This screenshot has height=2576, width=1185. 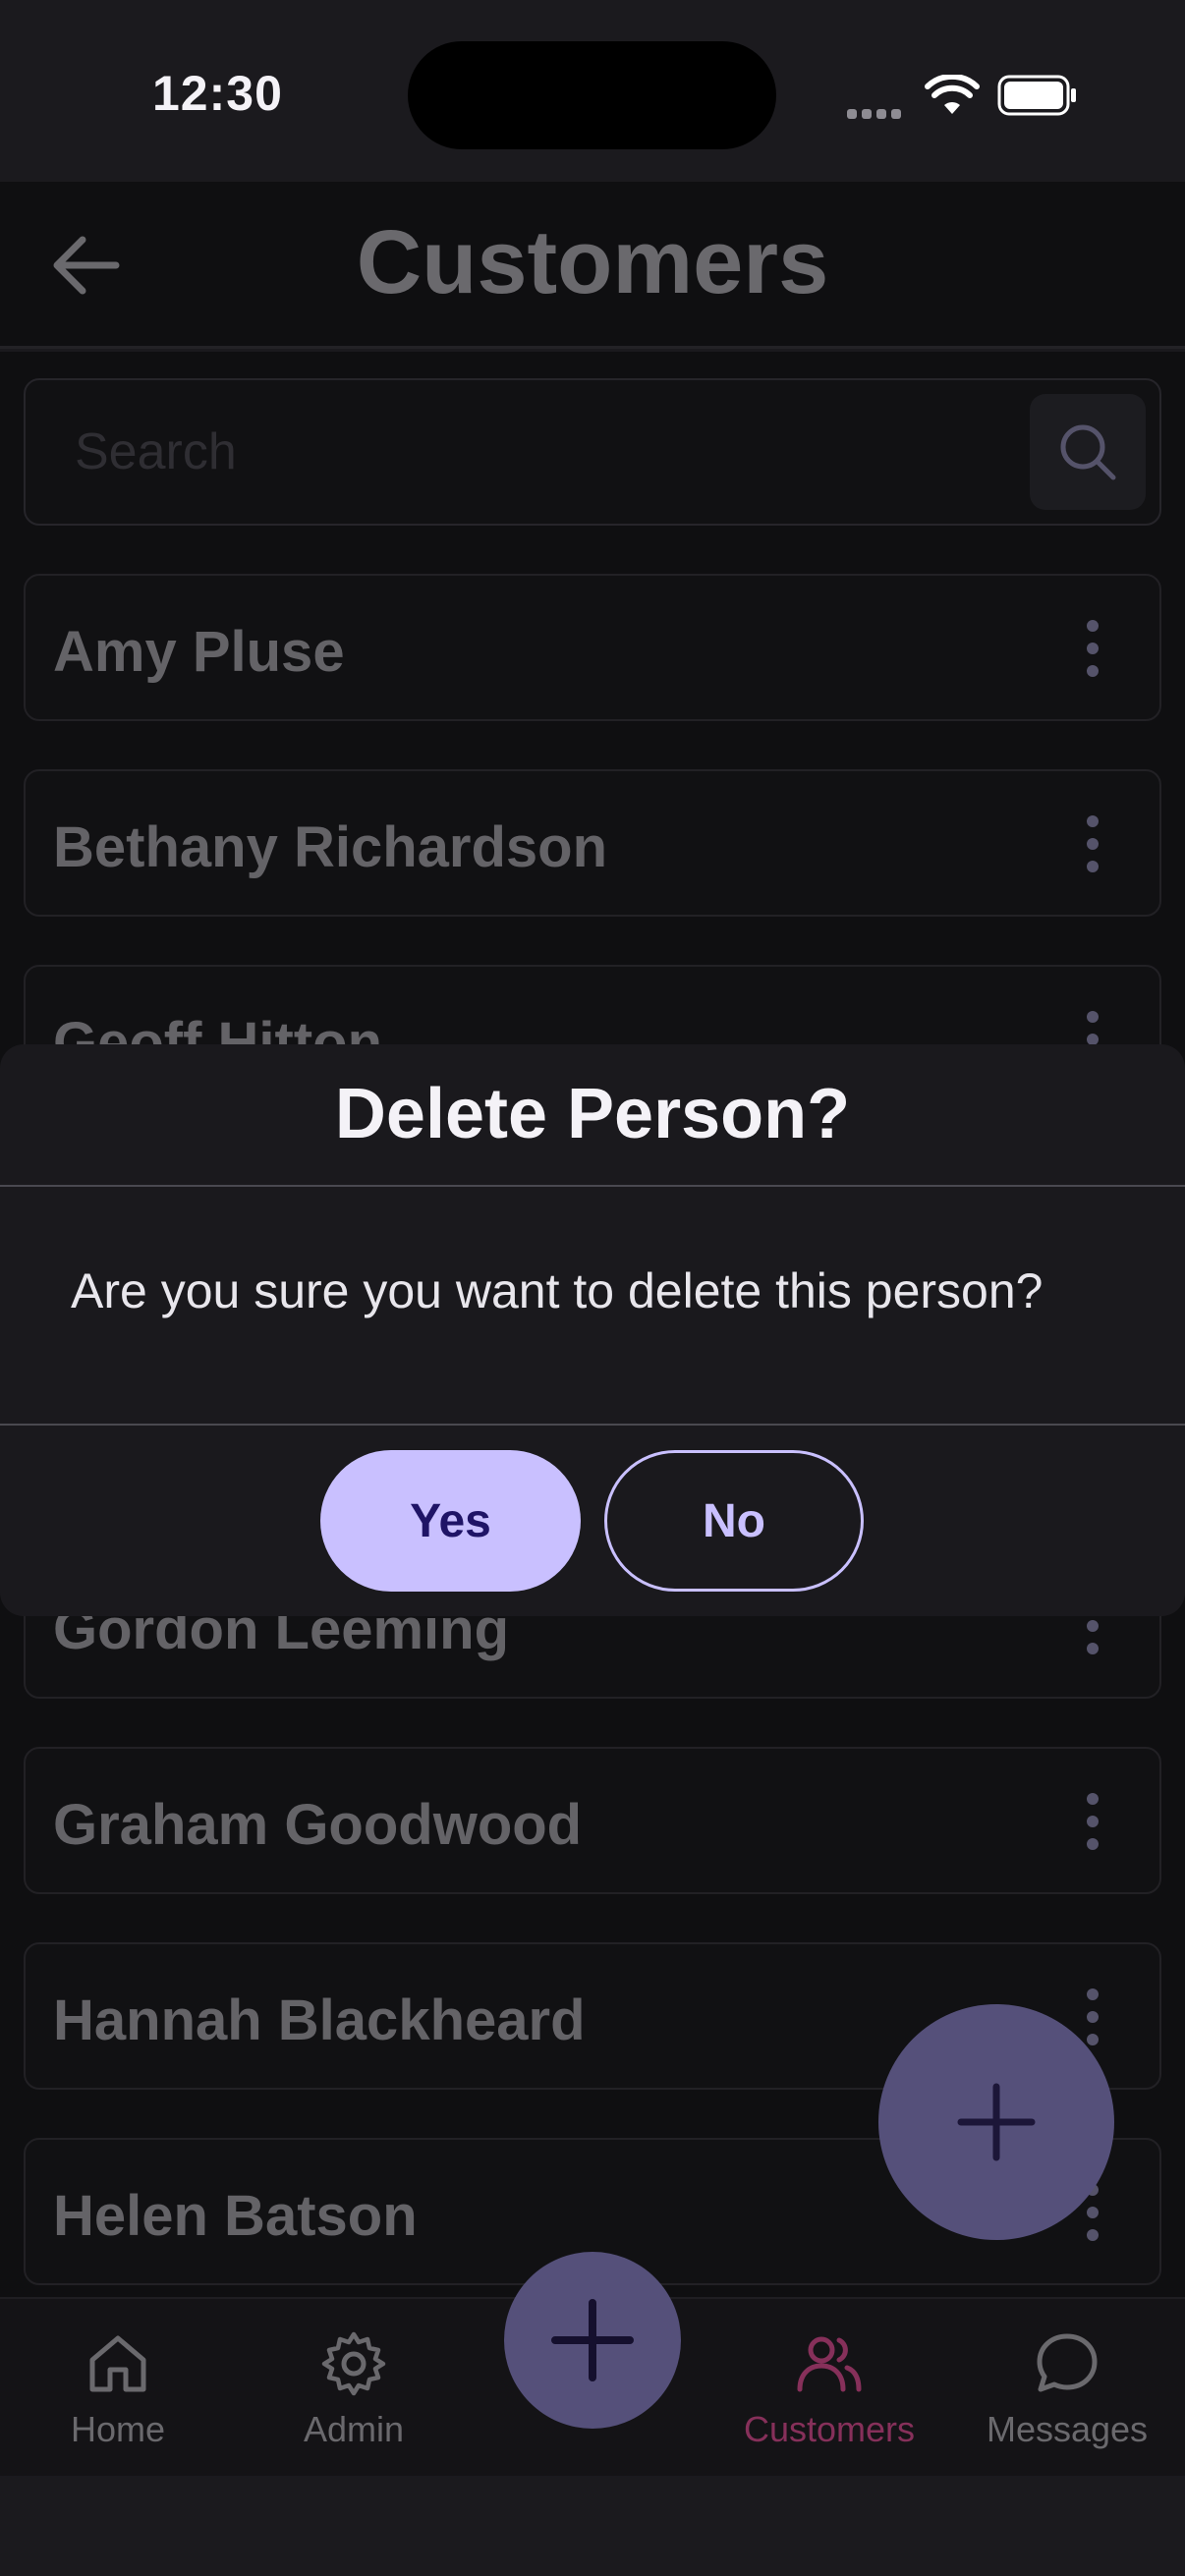 I want to click on users-icon, so click(x=830, y=2364).